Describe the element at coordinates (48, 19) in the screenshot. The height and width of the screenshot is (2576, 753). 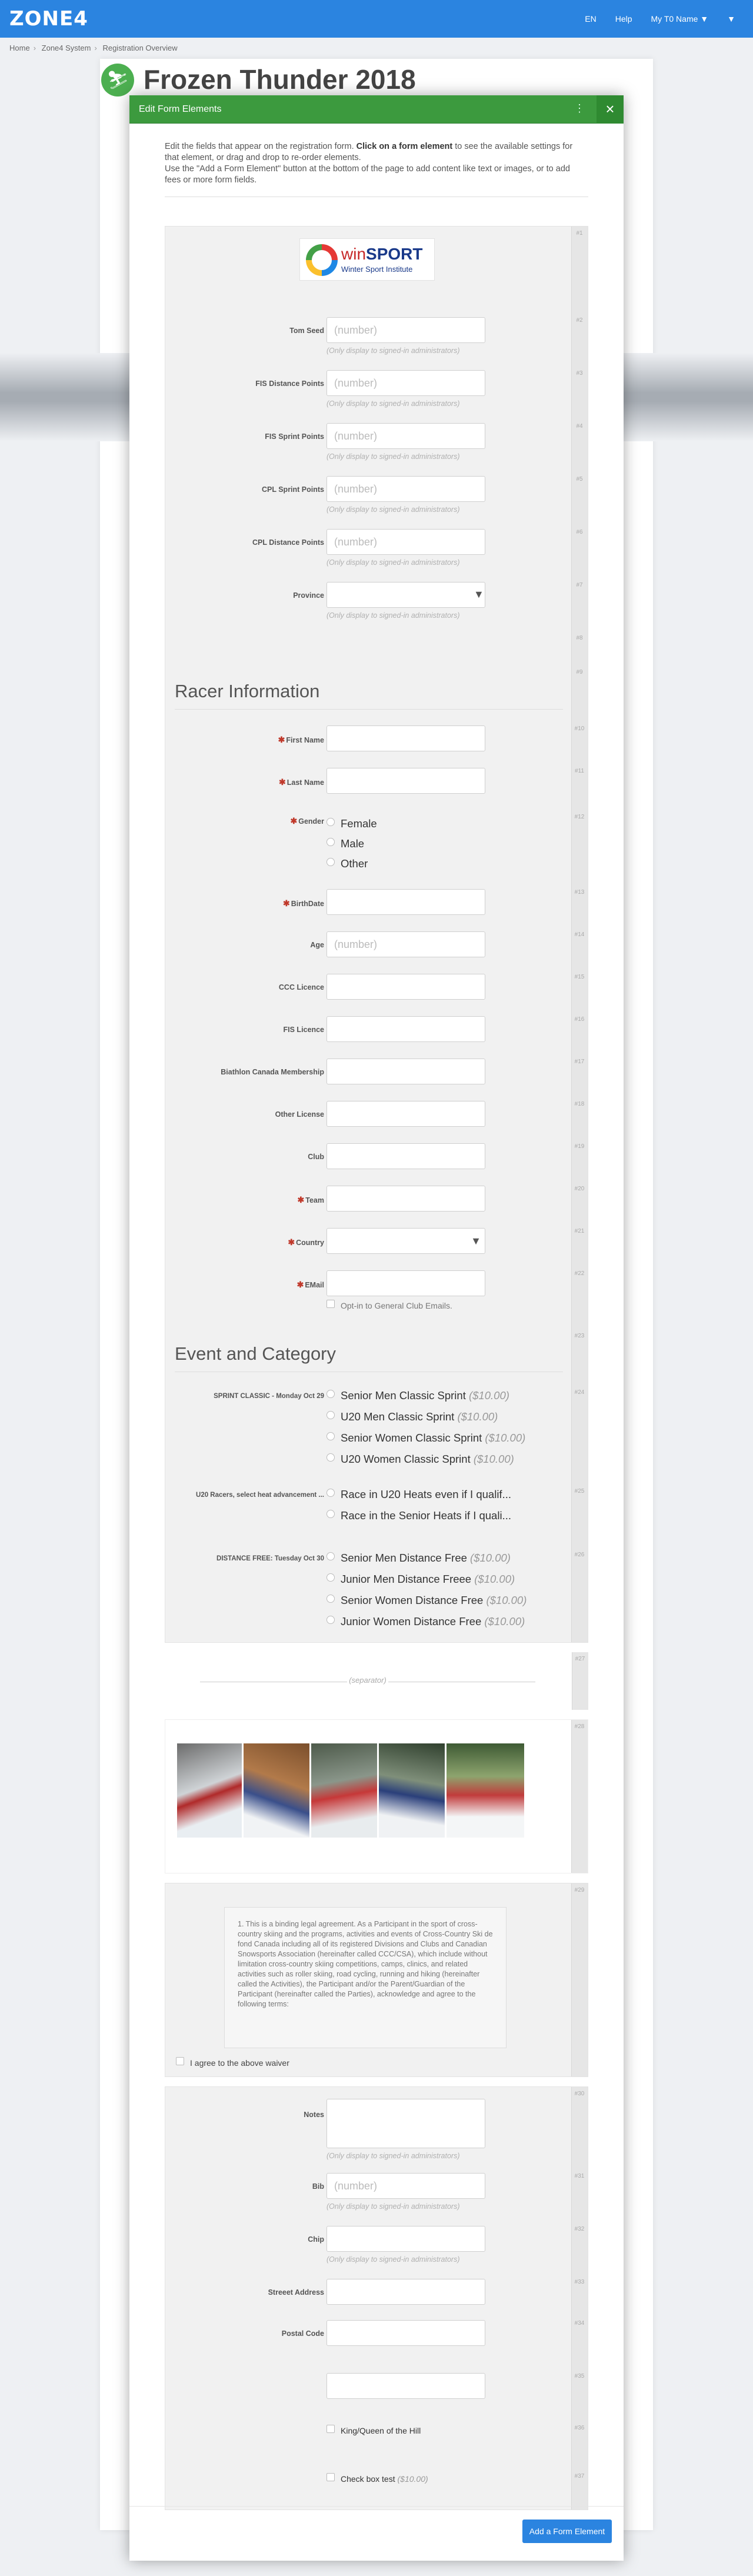
I see `zone4-logo: ZONE4` at that location.